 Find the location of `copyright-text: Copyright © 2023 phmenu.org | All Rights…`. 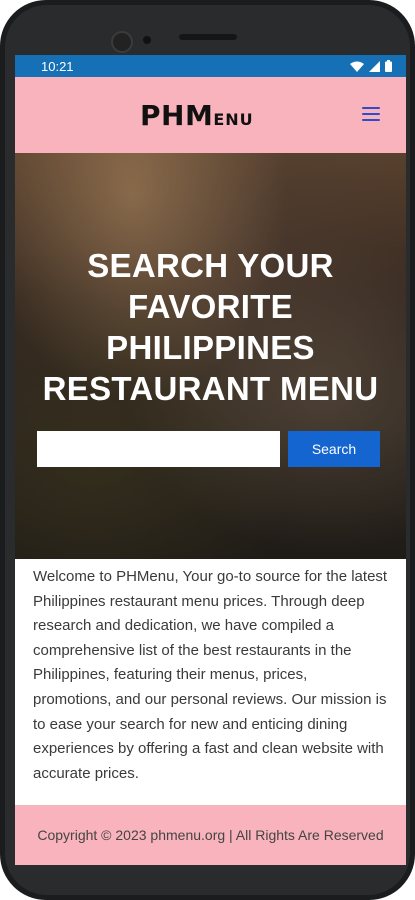

copyright-text: Copyright © 2023 phmenu.org | All Rights… is located at coordinates (210, 835).